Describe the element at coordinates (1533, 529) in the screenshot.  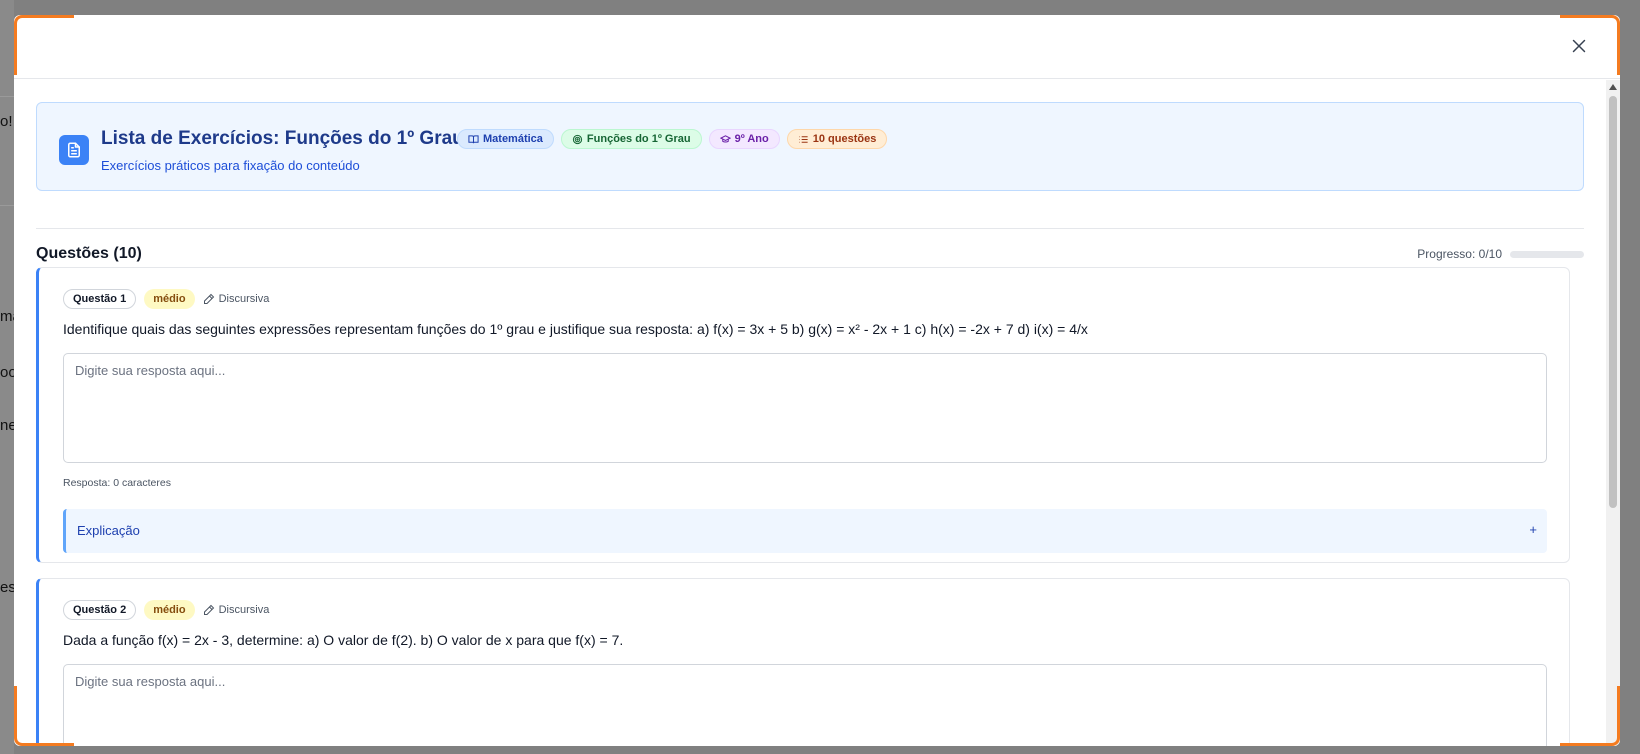
I see `expand-icon: +` at that location.